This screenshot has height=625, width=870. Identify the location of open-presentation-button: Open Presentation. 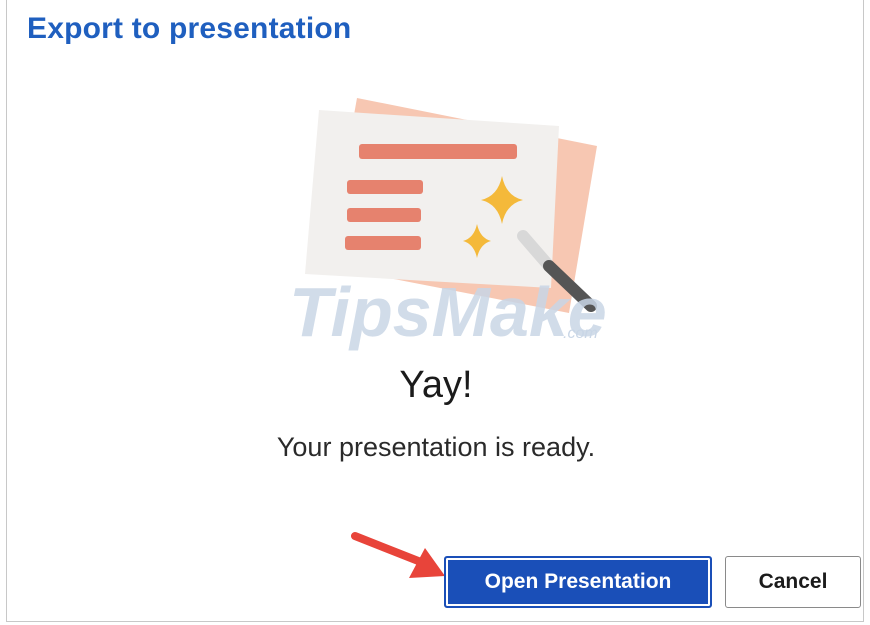
(578, 582).